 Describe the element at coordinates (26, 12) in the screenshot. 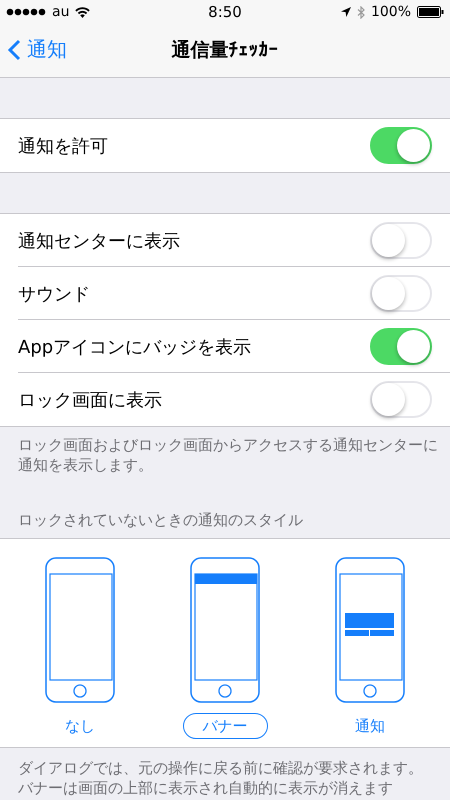

I see `signal-icon` at that location.